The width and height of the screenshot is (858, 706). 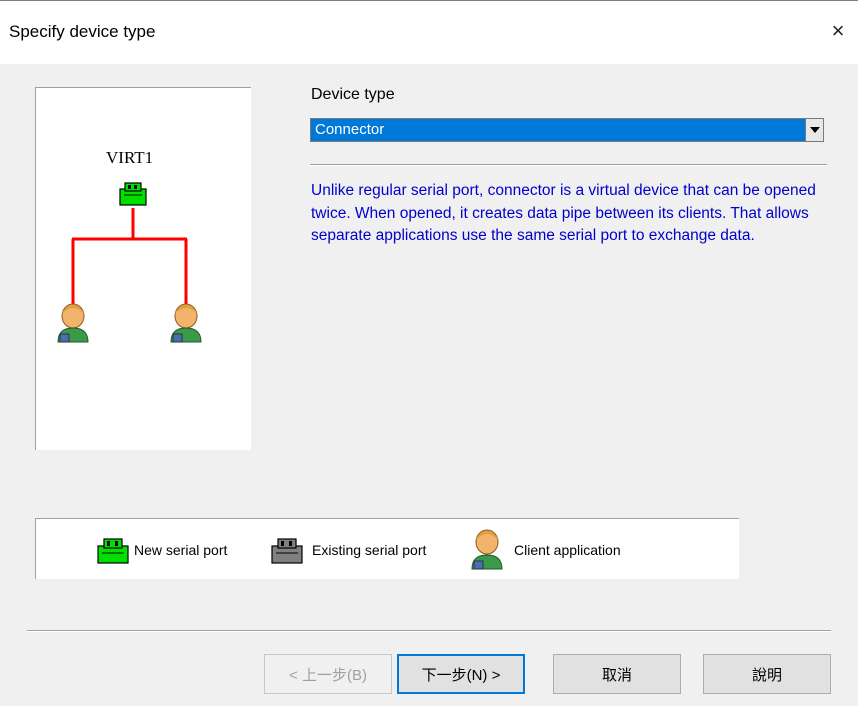 I want to click on next-button: 下一步(N) >, so click(x=461, y=674).